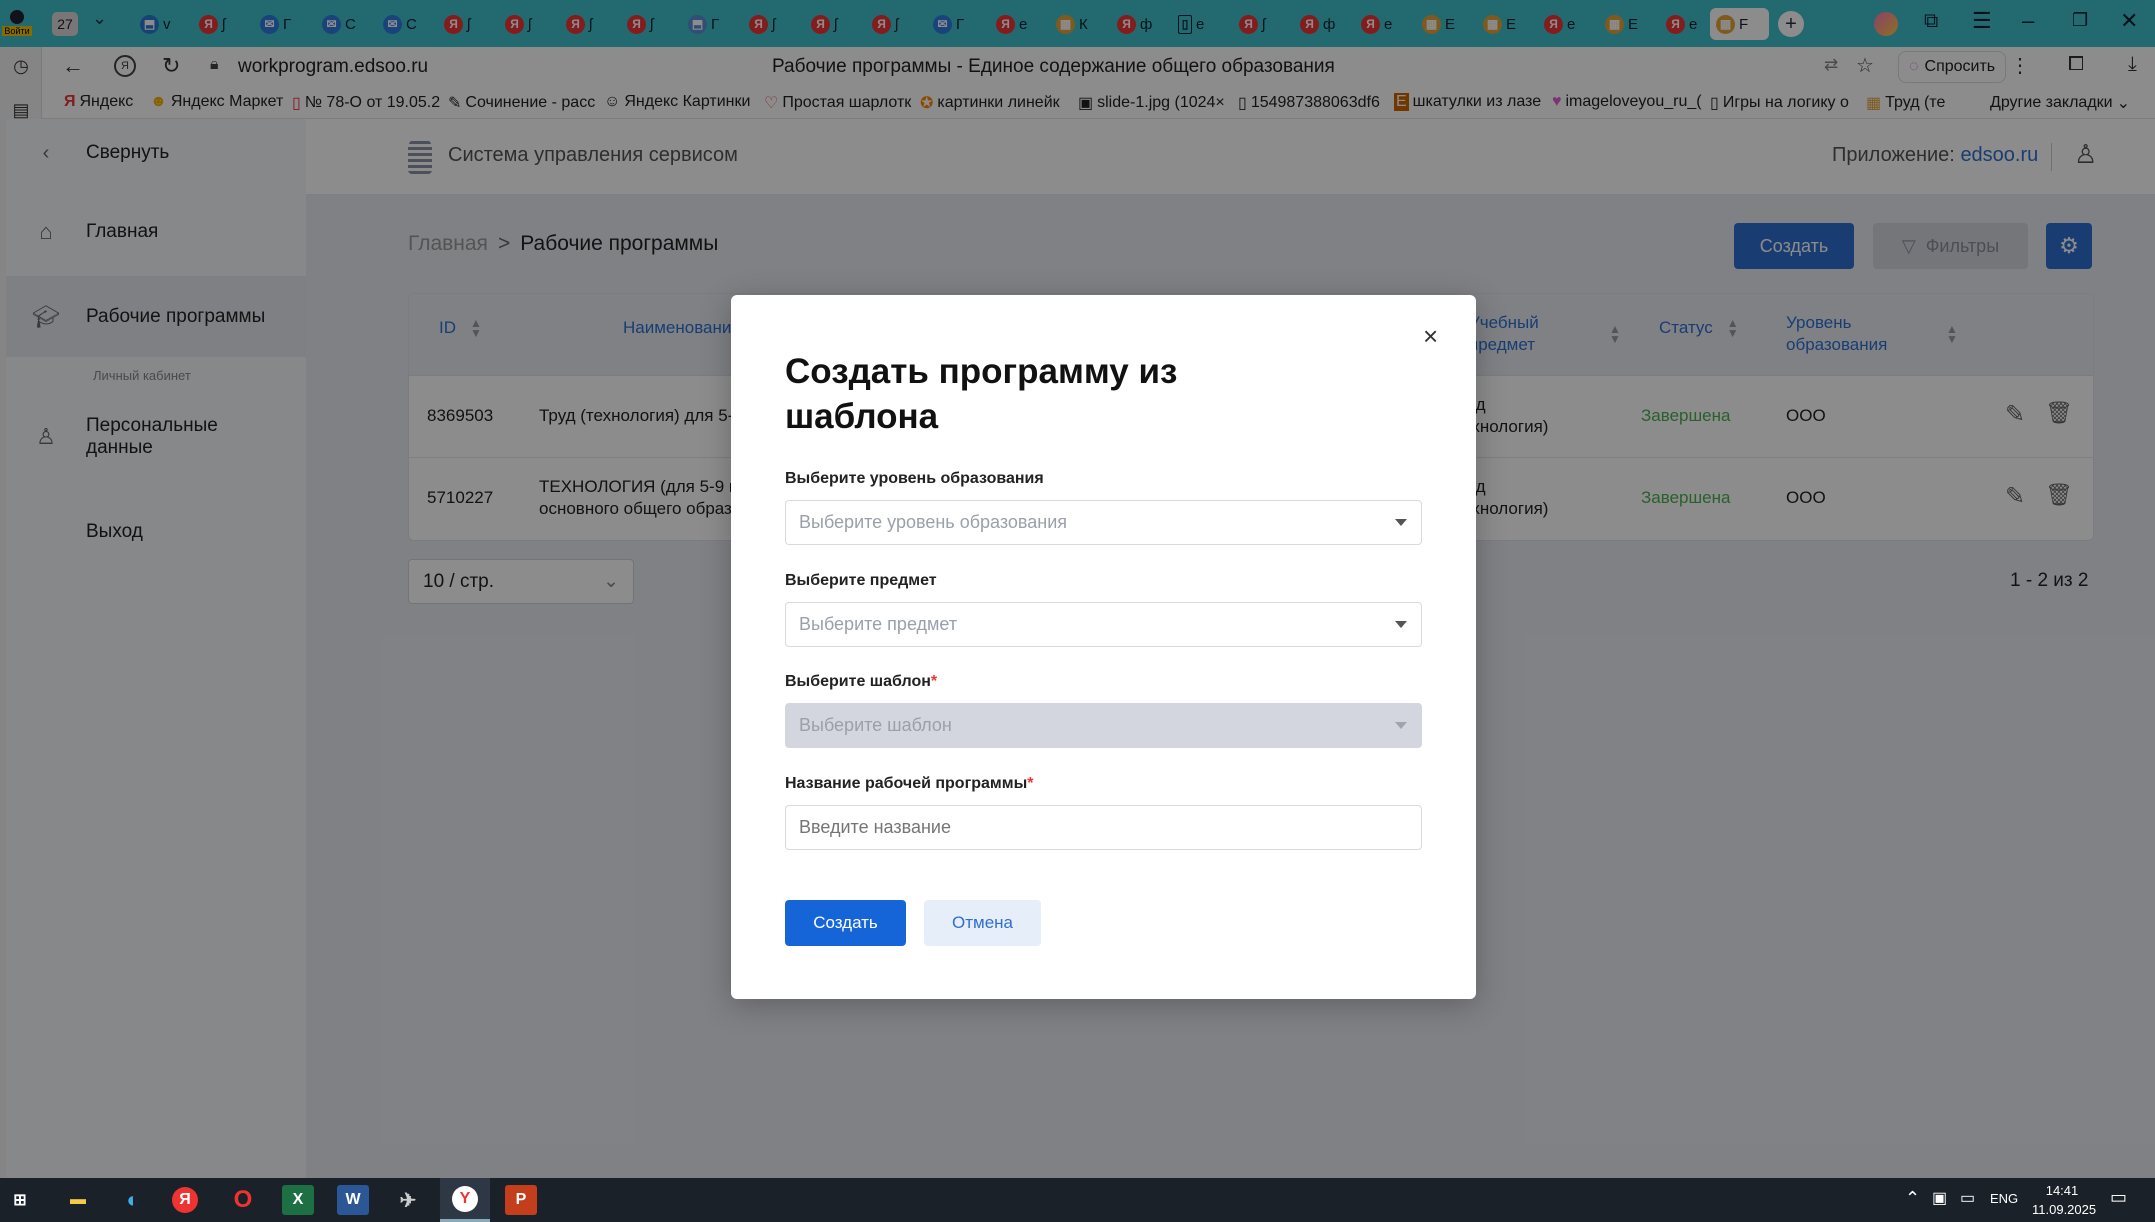 The image size is (2155, 1222). What do you see at coordinates (1103, 624) in the screenshot?
I see `subject-select: Выберите предмет` at bounding box center [1103, 624].